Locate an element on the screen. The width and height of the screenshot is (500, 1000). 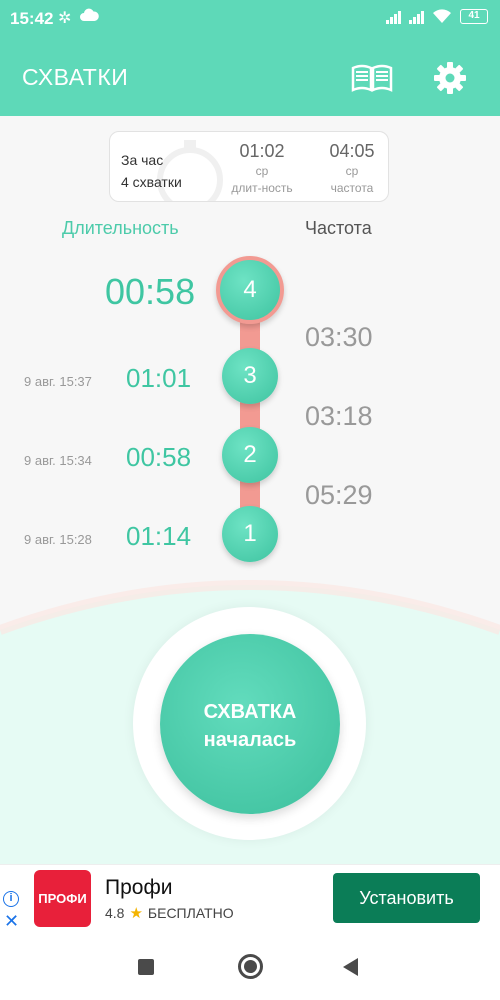
book-icon is located at coordinates (372, 78).